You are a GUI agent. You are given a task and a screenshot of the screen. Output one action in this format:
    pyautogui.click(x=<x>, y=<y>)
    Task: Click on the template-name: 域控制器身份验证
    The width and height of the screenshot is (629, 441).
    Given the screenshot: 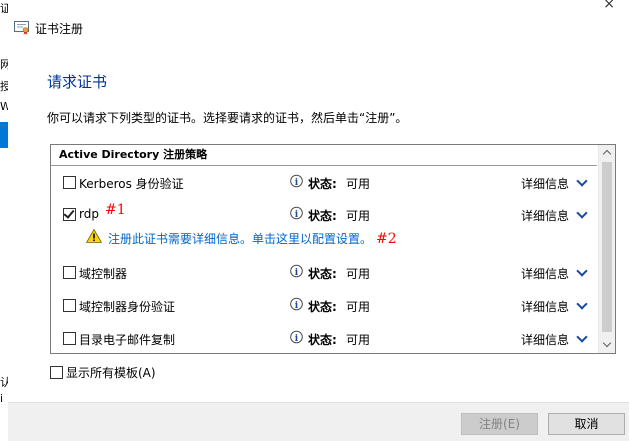 What is the action you would take?
    pyautogui.click(x=127, y=307)
    